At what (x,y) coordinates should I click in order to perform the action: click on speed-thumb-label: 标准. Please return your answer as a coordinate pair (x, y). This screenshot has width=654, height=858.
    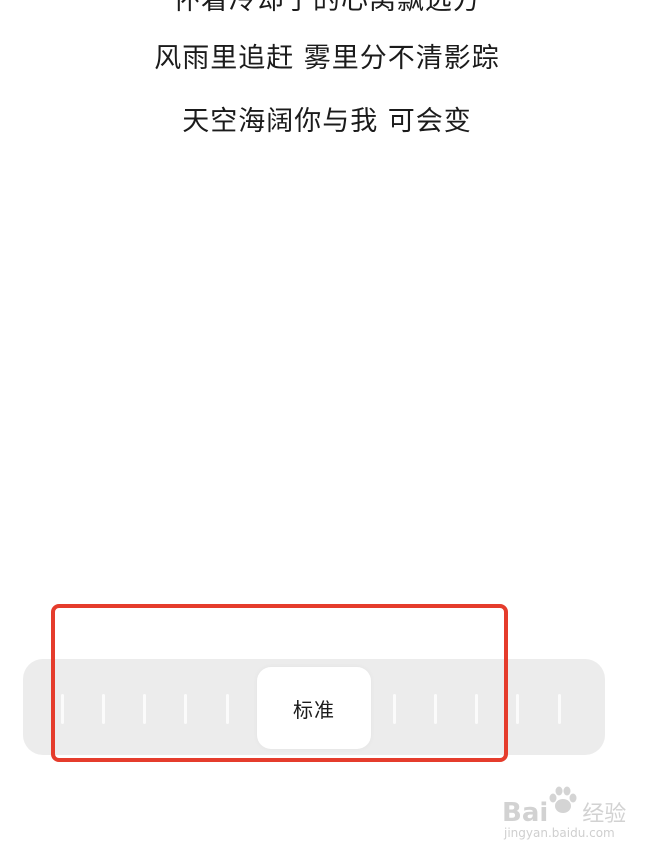
    Looking at the image, I should click on (314, 709).